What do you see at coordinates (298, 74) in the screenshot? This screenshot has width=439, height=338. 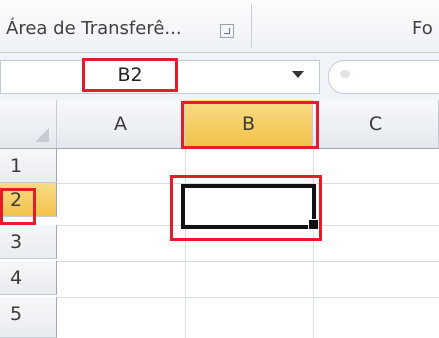 I see `chevron-down-icon` at bounding box center [298, 74].